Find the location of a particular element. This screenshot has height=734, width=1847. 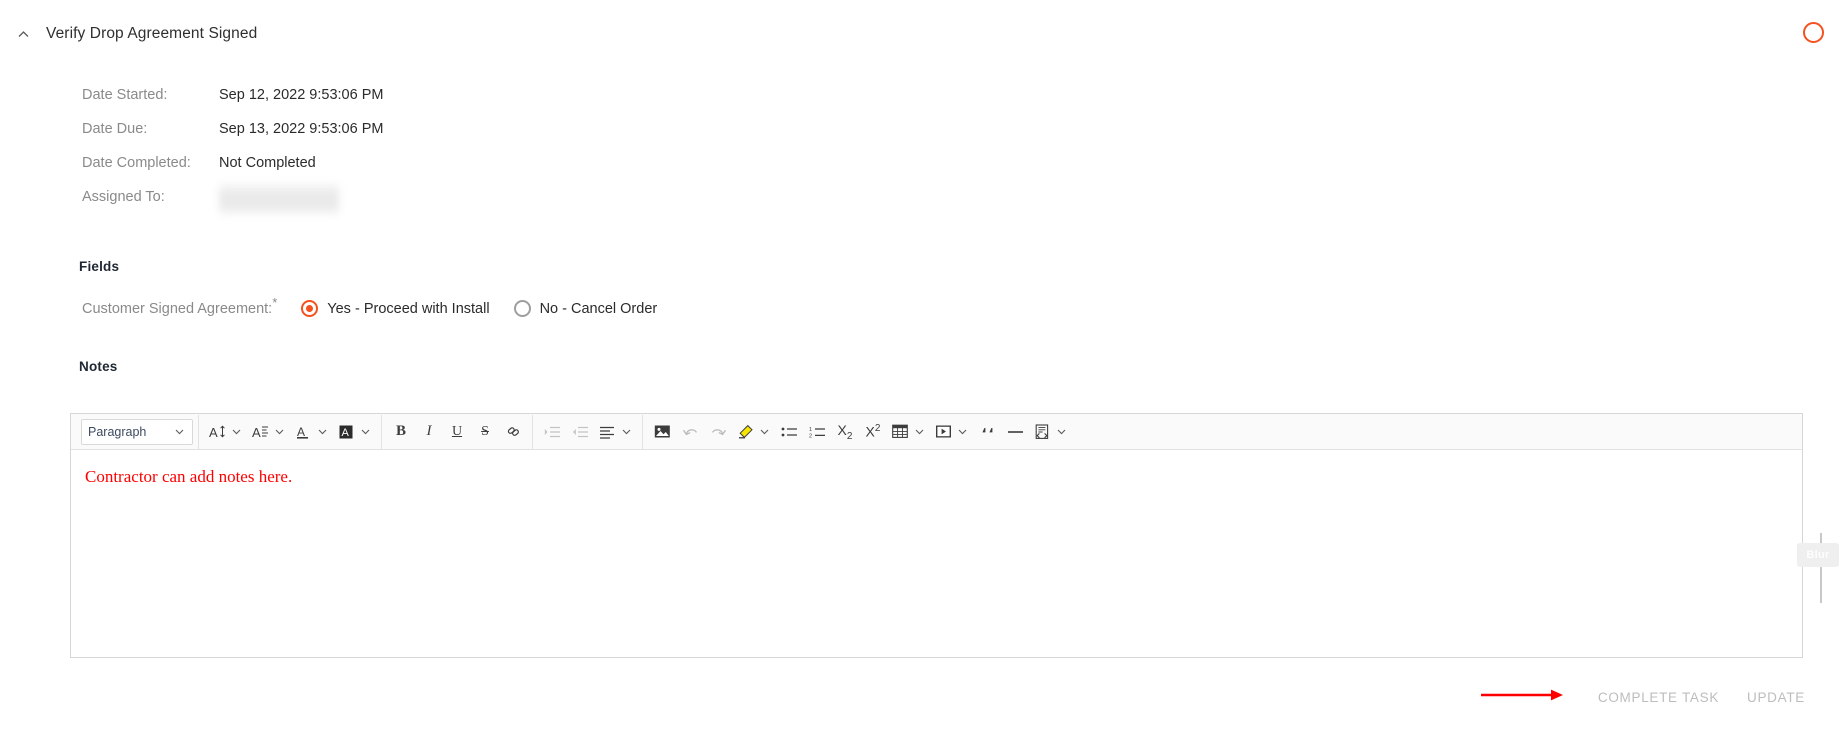

editor-toolbar: Paragraph A A A A B I U S 1 2 X2 X2 is located at coordinates (936, 432).